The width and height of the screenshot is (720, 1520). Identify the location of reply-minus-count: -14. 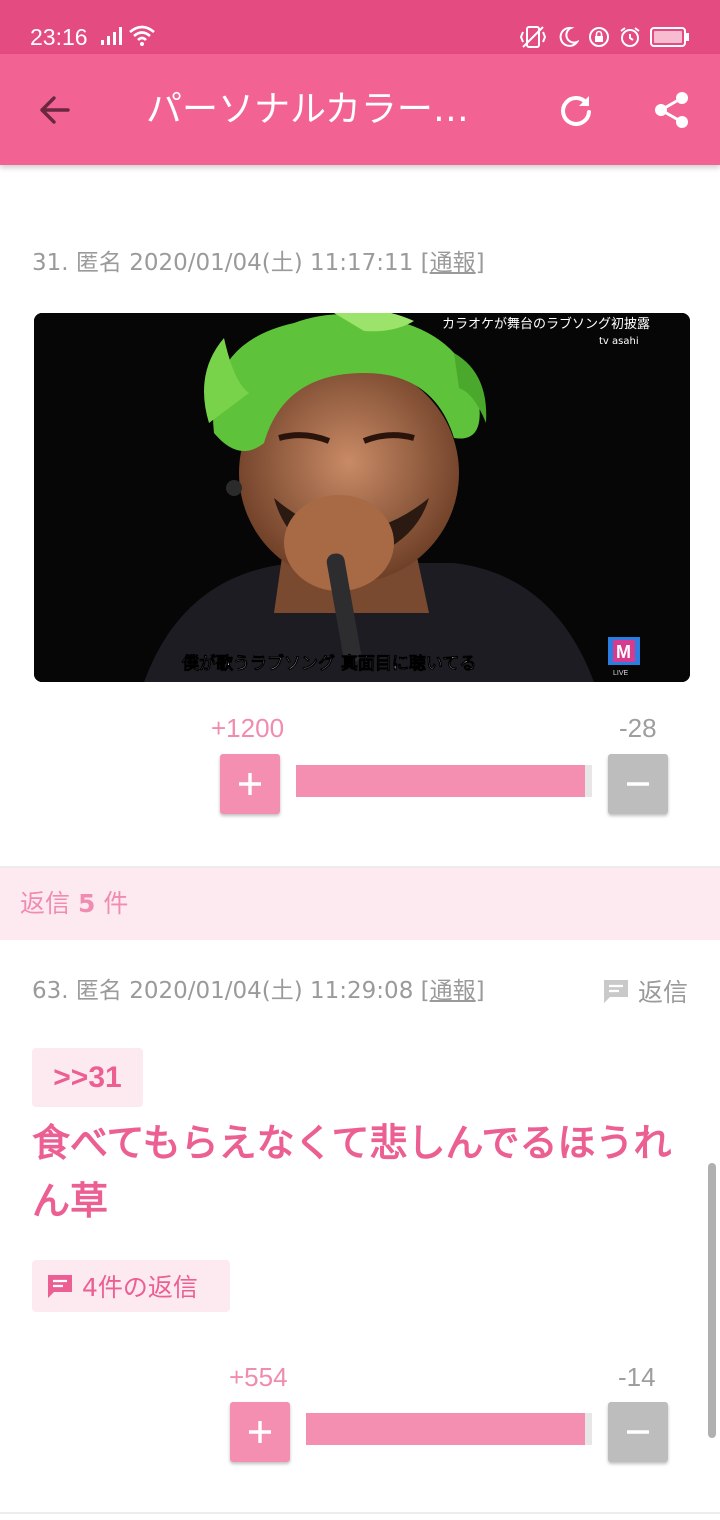
(637, 1377).